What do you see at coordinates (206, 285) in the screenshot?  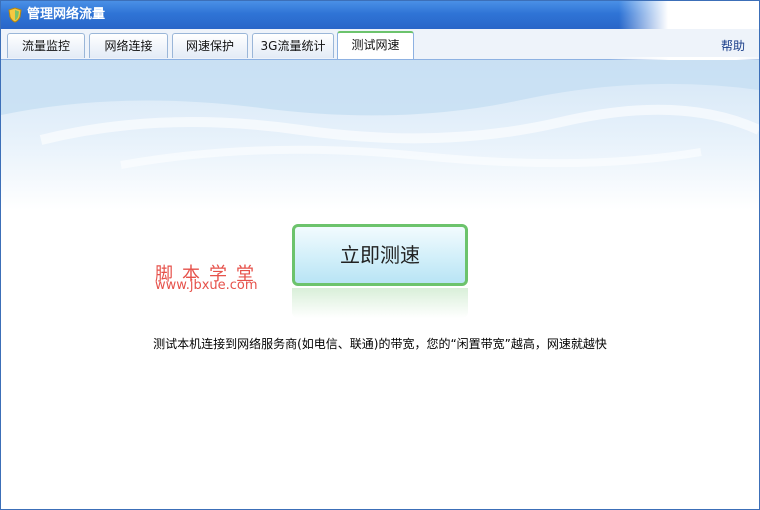 I see `watermark-url: www.jbxue.com` at bounding box center [206, 285].